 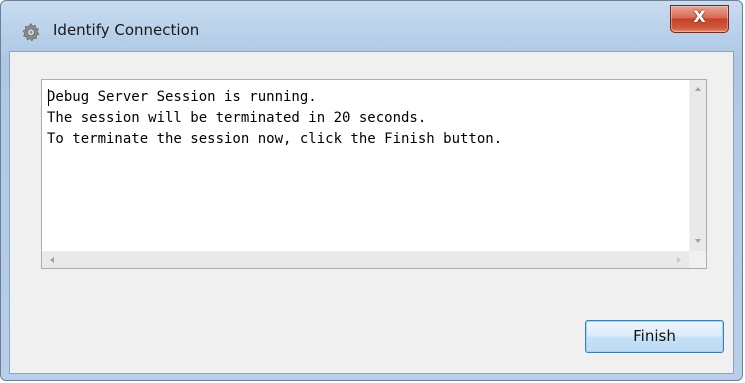 What do you see at coordinates (697, 259) in the screenshot?
I see `scrollbar-corner` at bounding box center [697, 259].